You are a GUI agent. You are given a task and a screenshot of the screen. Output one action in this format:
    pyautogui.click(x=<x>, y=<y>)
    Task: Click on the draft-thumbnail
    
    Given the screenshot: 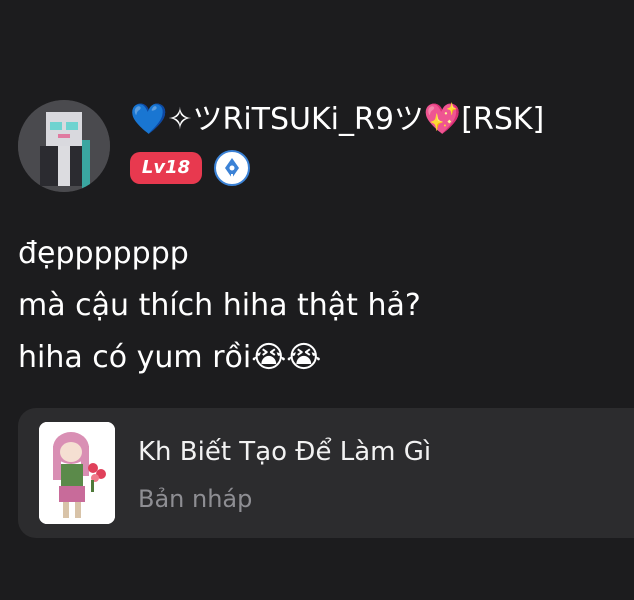 What is the action you would take?
    pyautogui.click(x=77, y=473)
    